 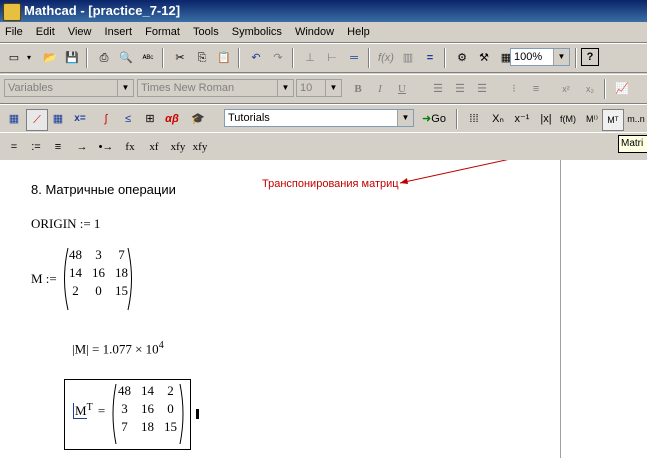 I want to click on keyword-evaluate-button: •→, so click(x=106, y=147).